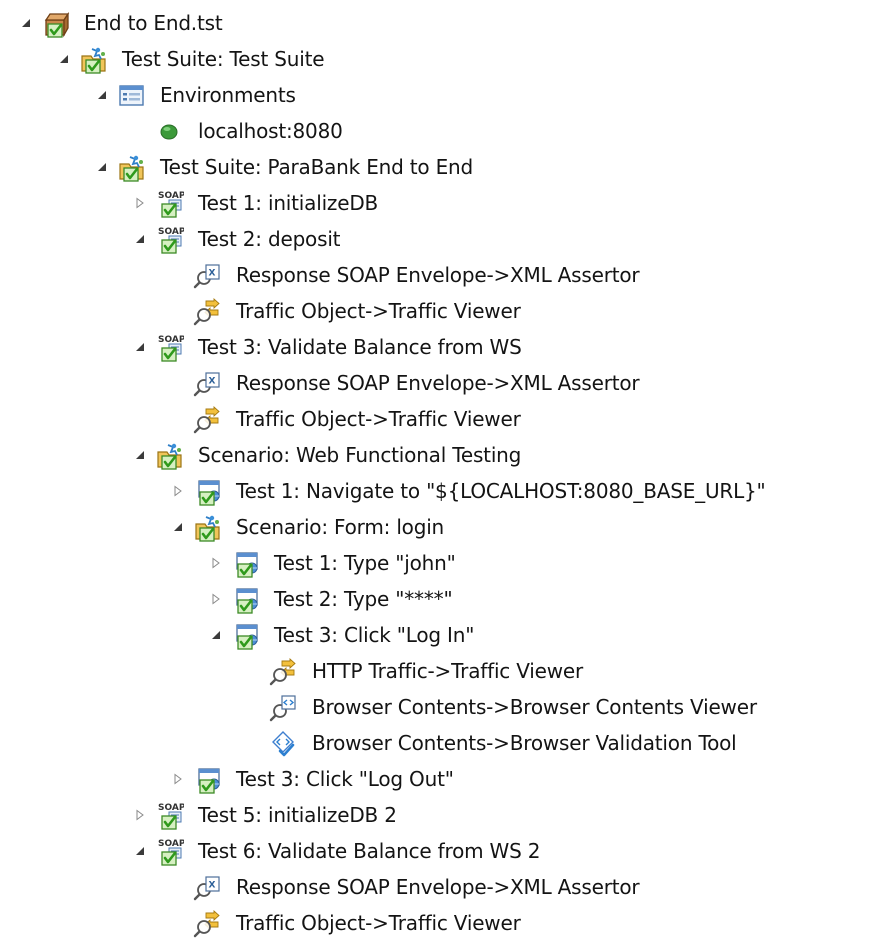 This screenshot has height=941, width=872. I want to click on tree-item: Test 1: Type "john", so click(436, 563).